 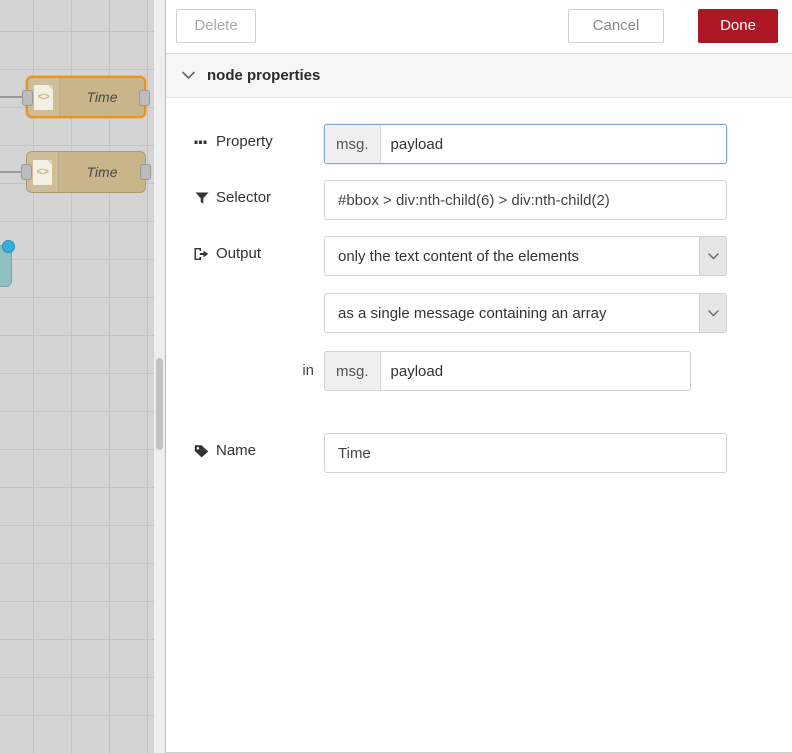 I want to click on selector-label-group: Selector, so click(x=259, y=198).